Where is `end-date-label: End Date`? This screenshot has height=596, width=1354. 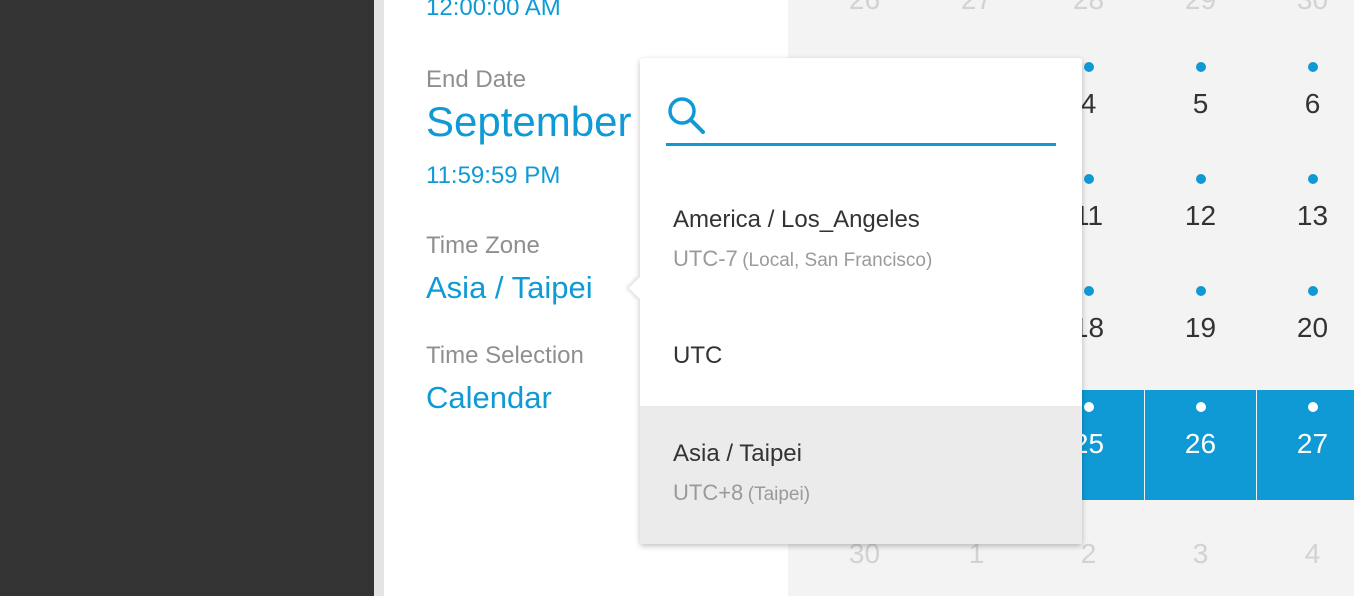 end-date-label: End Date is located at coordinates (476, 79).